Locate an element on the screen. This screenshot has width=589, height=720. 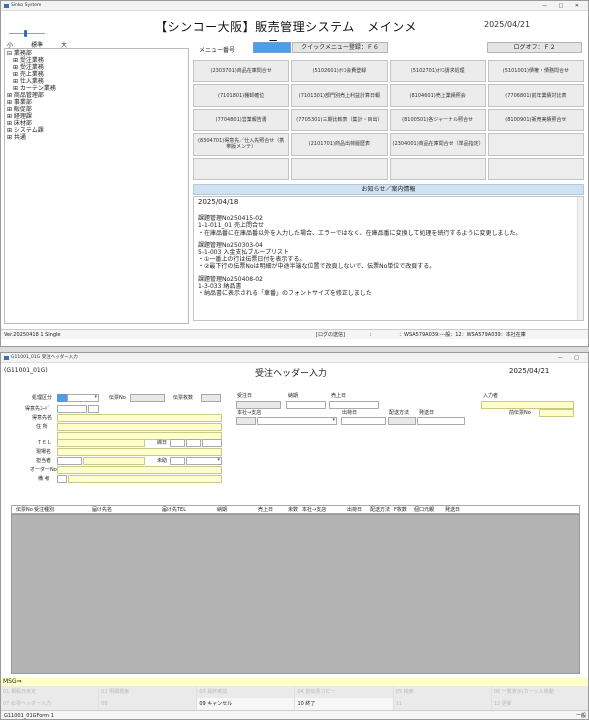
juchubi-field is located at coordinates (258, 405).